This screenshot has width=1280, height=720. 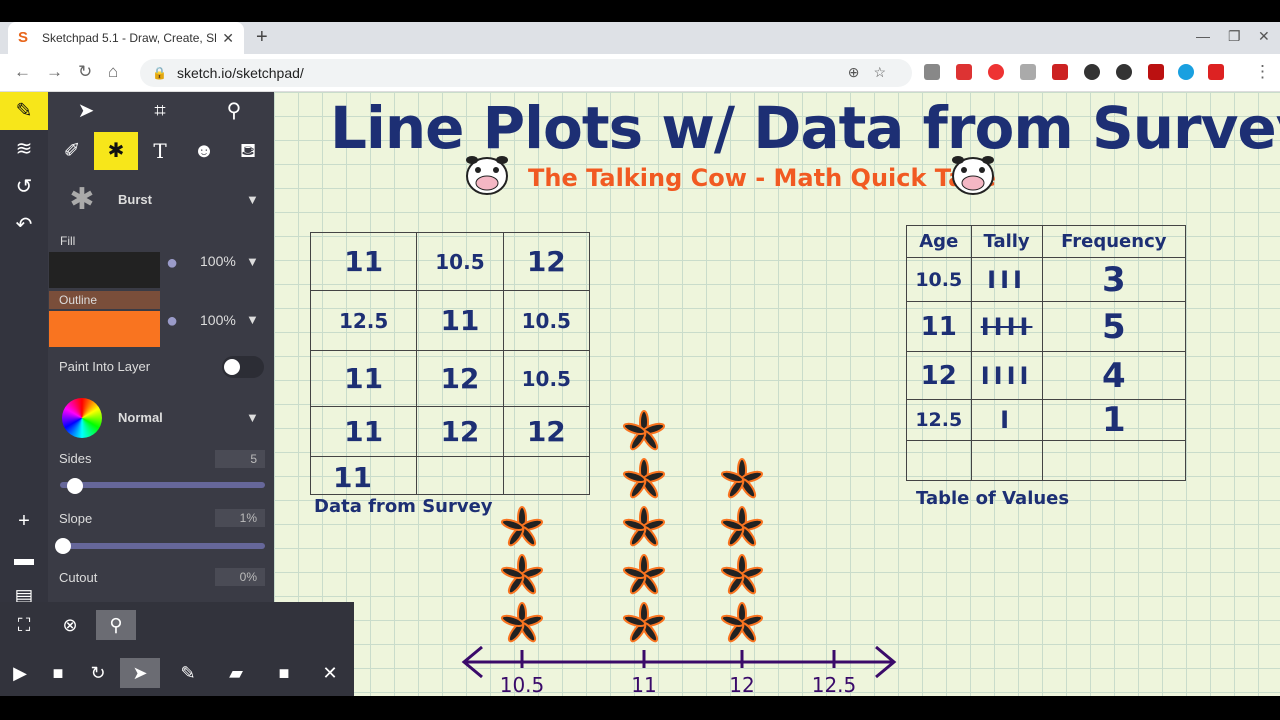 I want to click on fill-swatch, so click(x=104, y=270).